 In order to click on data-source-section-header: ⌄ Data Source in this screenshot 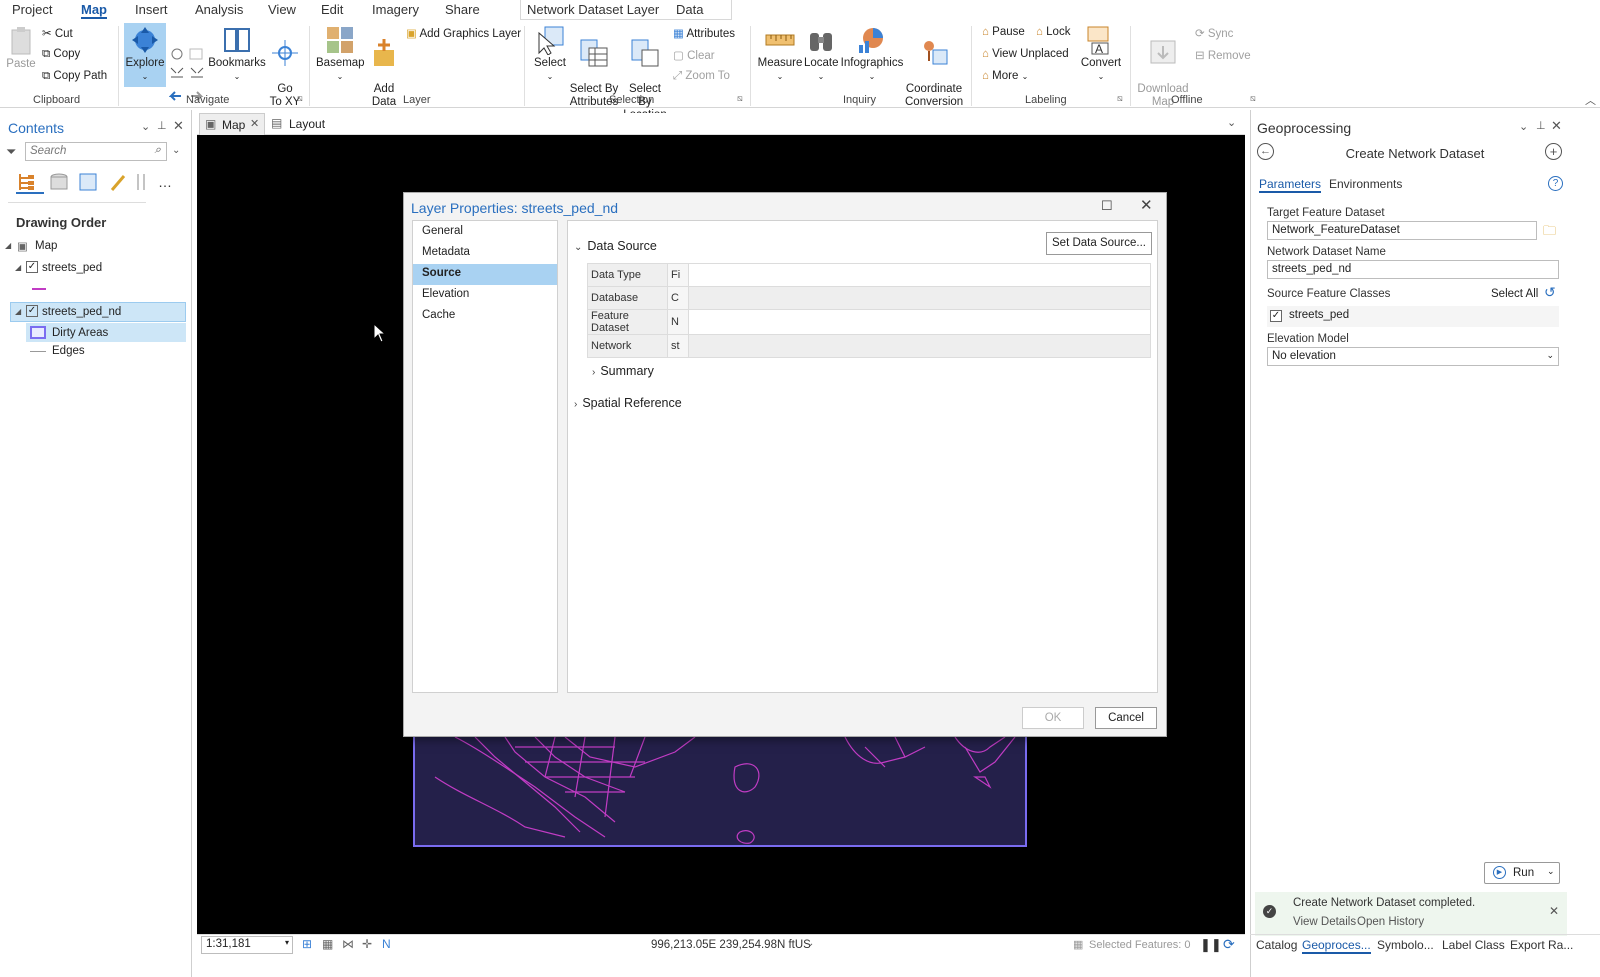, I will do `click(615, 246)`.